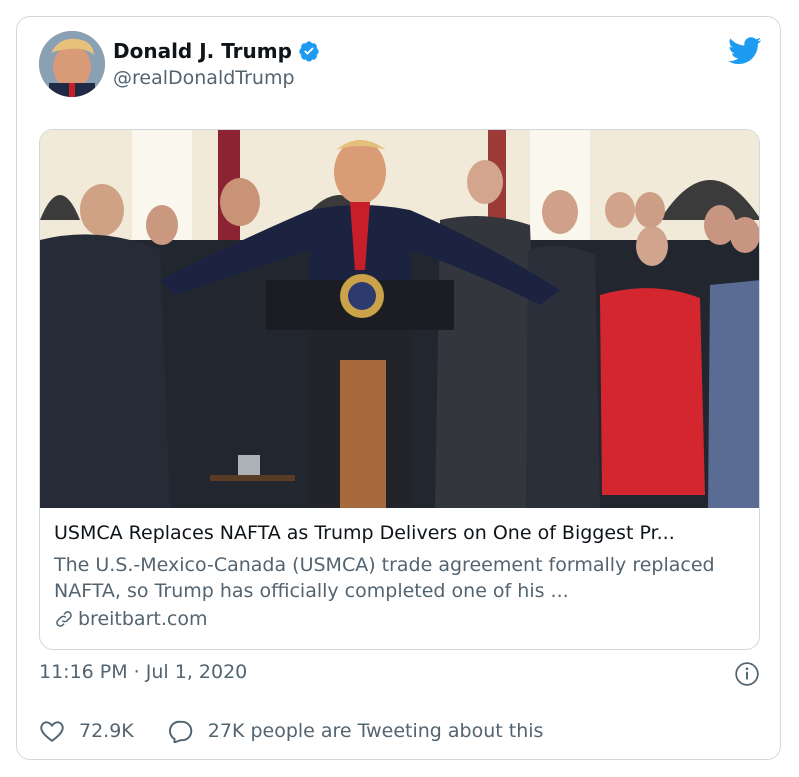  I want to click on twitter-bird-icon, so click(745, 51).